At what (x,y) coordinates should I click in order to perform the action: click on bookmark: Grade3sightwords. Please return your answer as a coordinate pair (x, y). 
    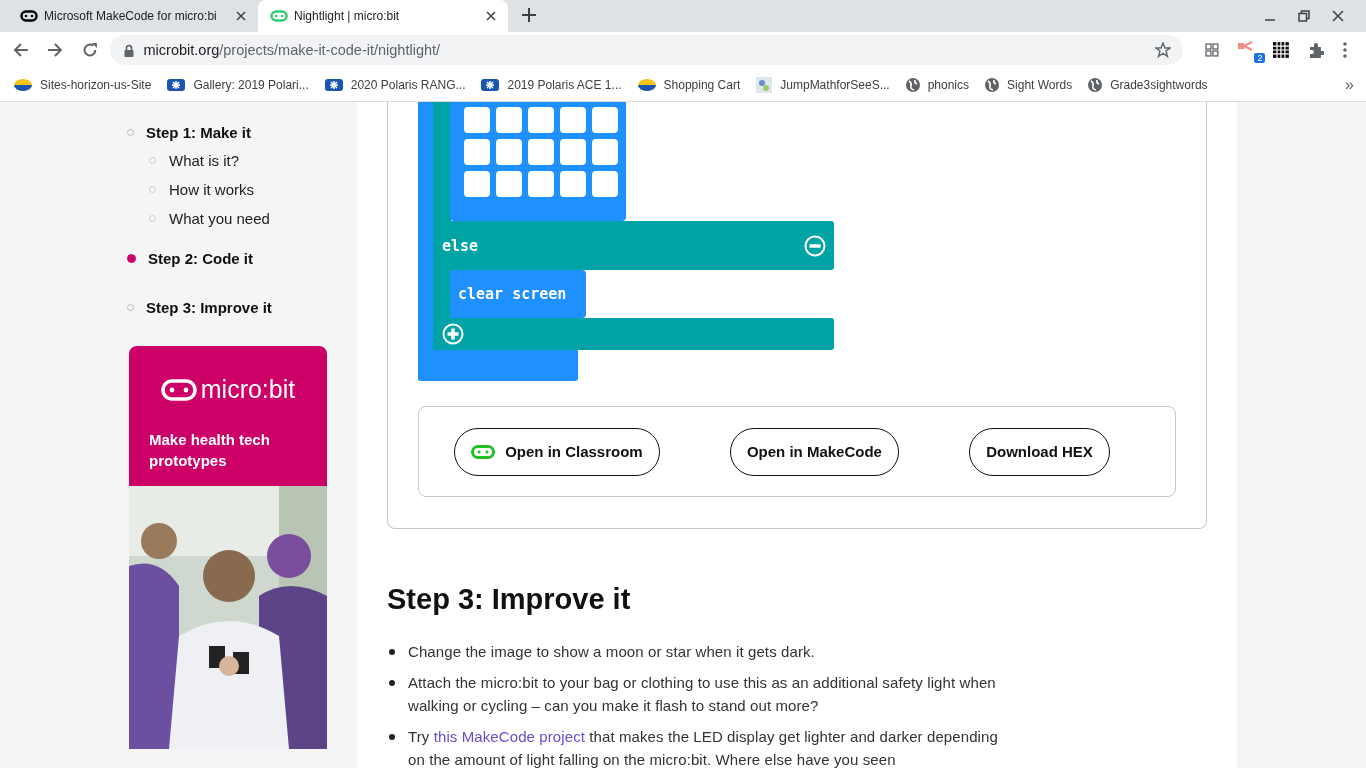
    Looking at the image, I should click on (1148, 84).